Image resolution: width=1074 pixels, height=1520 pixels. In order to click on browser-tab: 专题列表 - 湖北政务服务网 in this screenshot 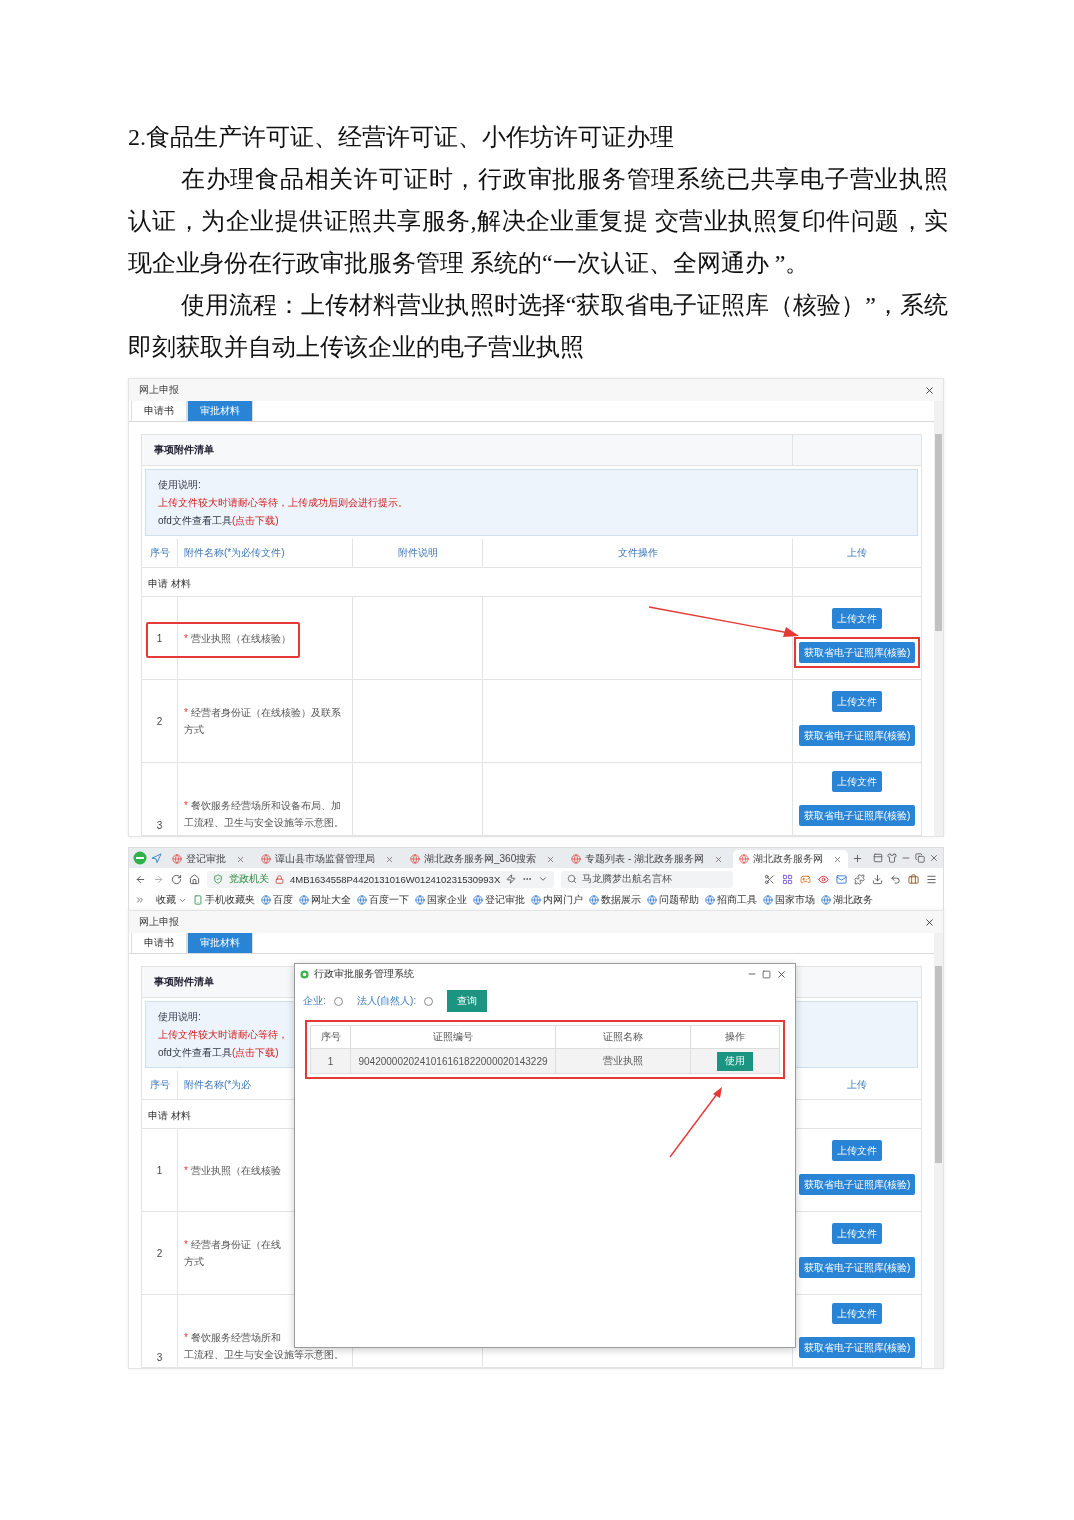, I will do `click(647, 859)`.